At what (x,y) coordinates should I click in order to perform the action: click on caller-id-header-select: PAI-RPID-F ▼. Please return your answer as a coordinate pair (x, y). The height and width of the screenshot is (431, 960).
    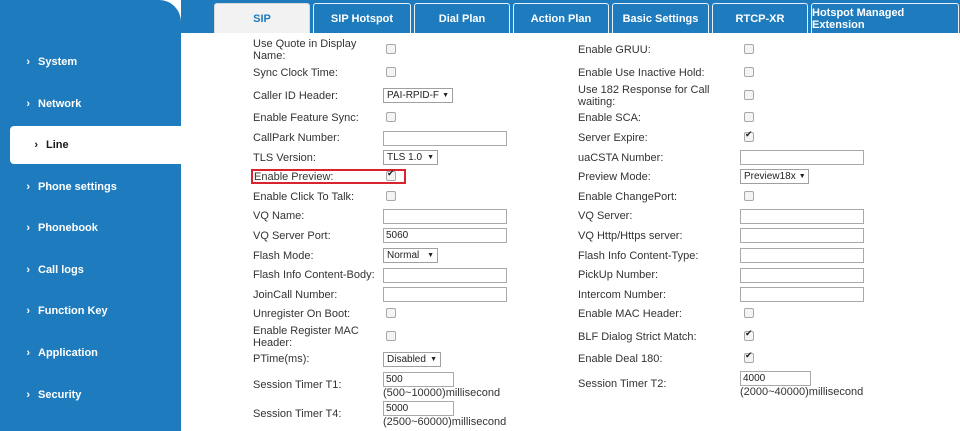
    Looking at the image, I should click on (418, 95).